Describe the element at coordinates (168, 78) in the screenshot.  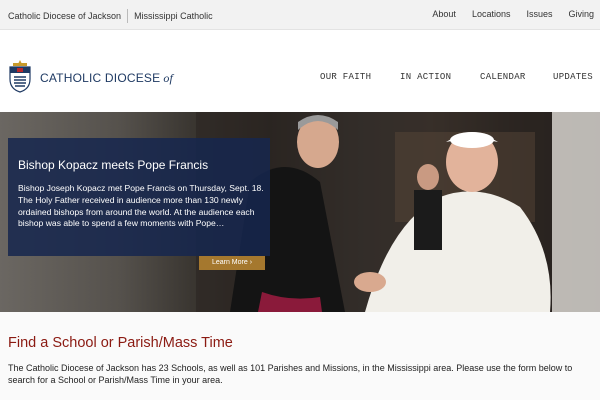
I see `brand-suffix: of` at that location.